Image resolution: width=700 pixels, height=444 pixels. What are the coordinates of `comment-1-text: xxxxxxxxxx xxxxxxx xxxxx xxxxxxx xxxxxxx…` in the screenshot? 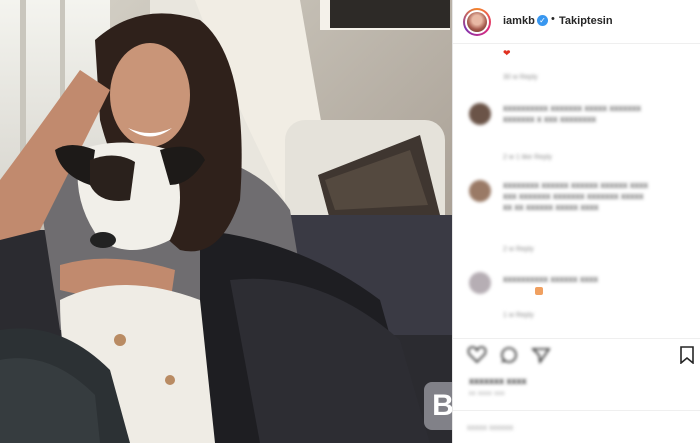 It's located at (572, 113).